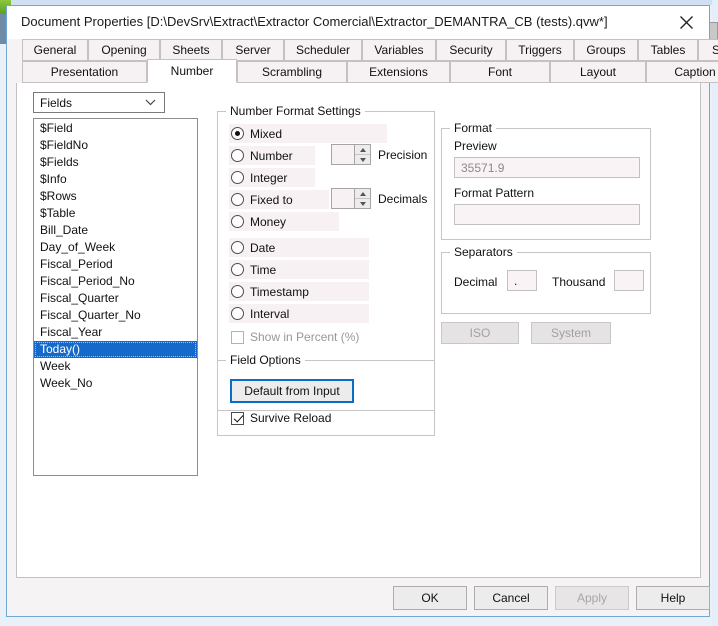  I want to click on default-from-input-button: Default from Input, so click(292, 391).